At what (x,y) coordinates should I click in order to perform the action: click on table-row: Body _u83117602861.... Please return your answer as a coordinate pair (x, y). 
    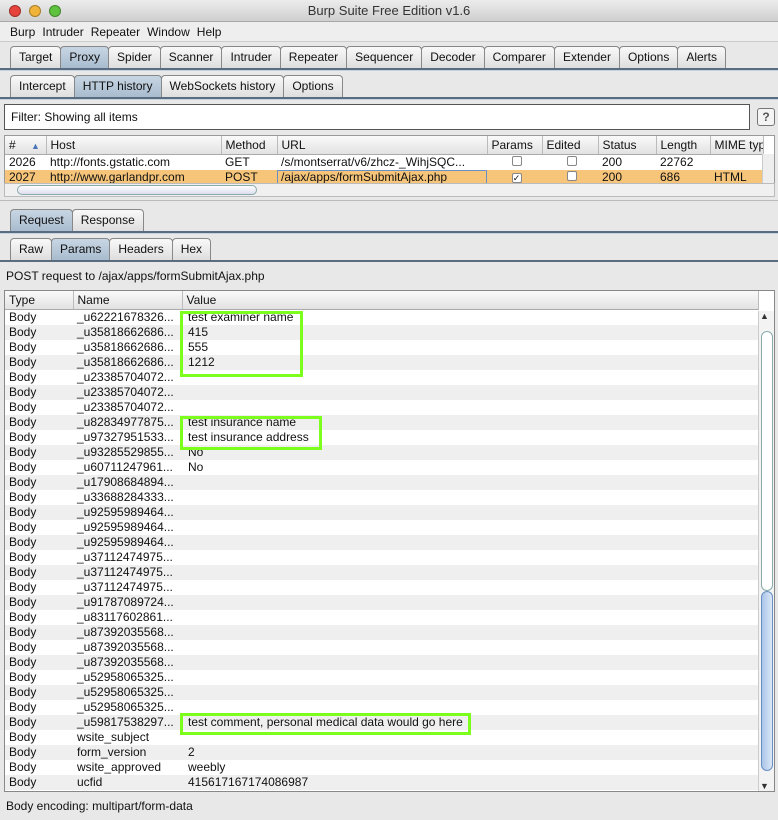
    Looking at the image, I should click on (382, 617).